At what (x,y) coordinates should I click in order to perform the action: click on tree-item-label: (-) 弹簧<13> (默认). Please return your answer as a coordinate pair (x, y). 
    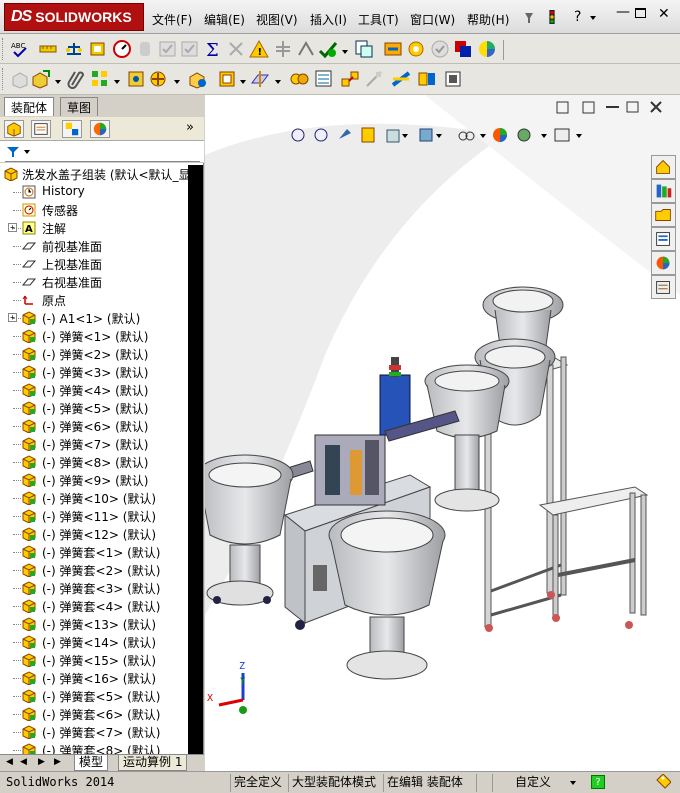
    Looking at the image, I should click on (99, 625).